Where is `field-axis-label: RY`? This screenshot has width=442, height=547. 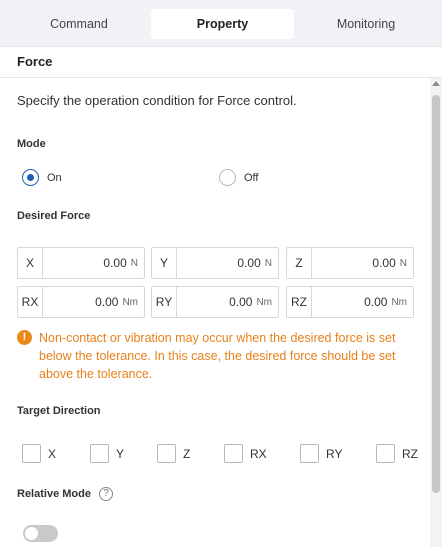 field-axis-label: RY is located at coordinates (164, 302).